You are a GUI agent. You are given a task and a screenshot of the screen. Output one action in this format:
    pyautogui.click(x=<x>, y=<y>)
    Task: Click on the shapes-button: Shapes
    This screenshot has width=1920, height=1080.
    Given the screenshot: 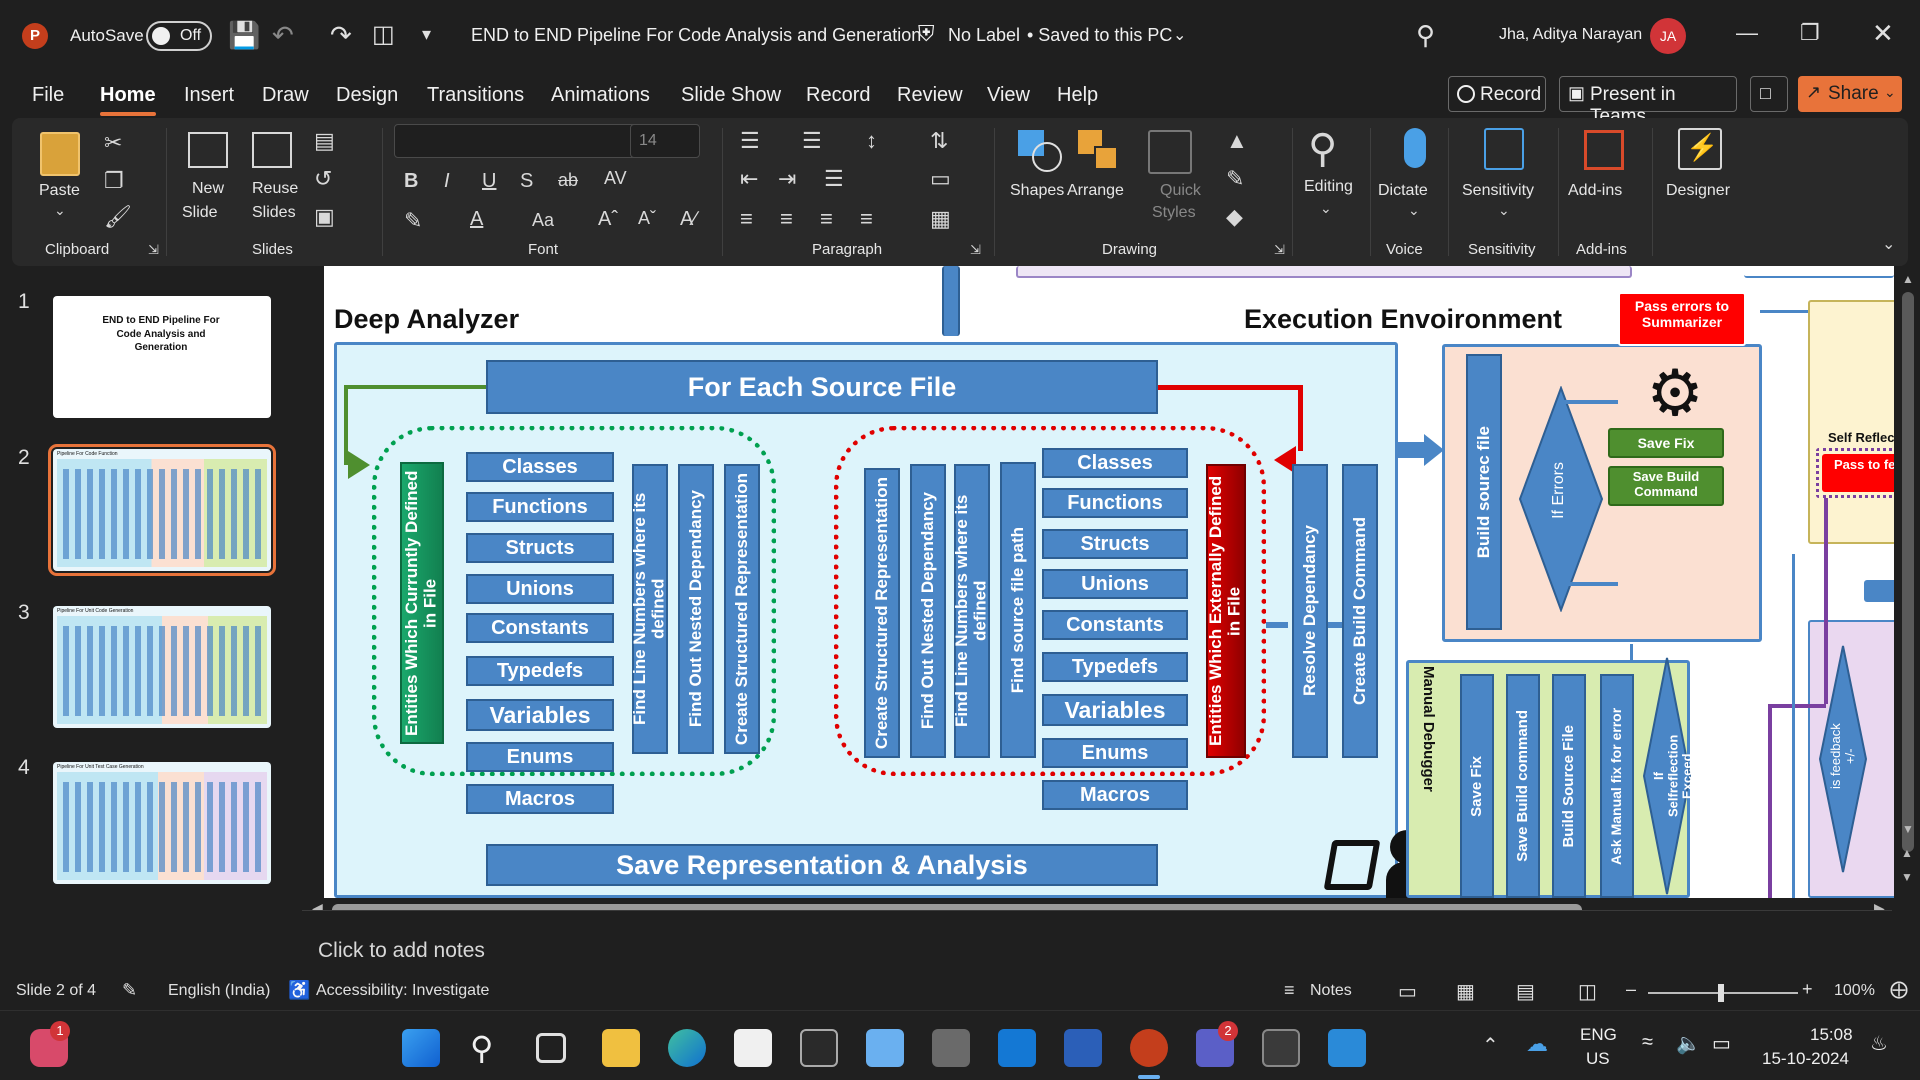 What is the action you would take?
    pyautogui.click(x=1037, y=191)
    